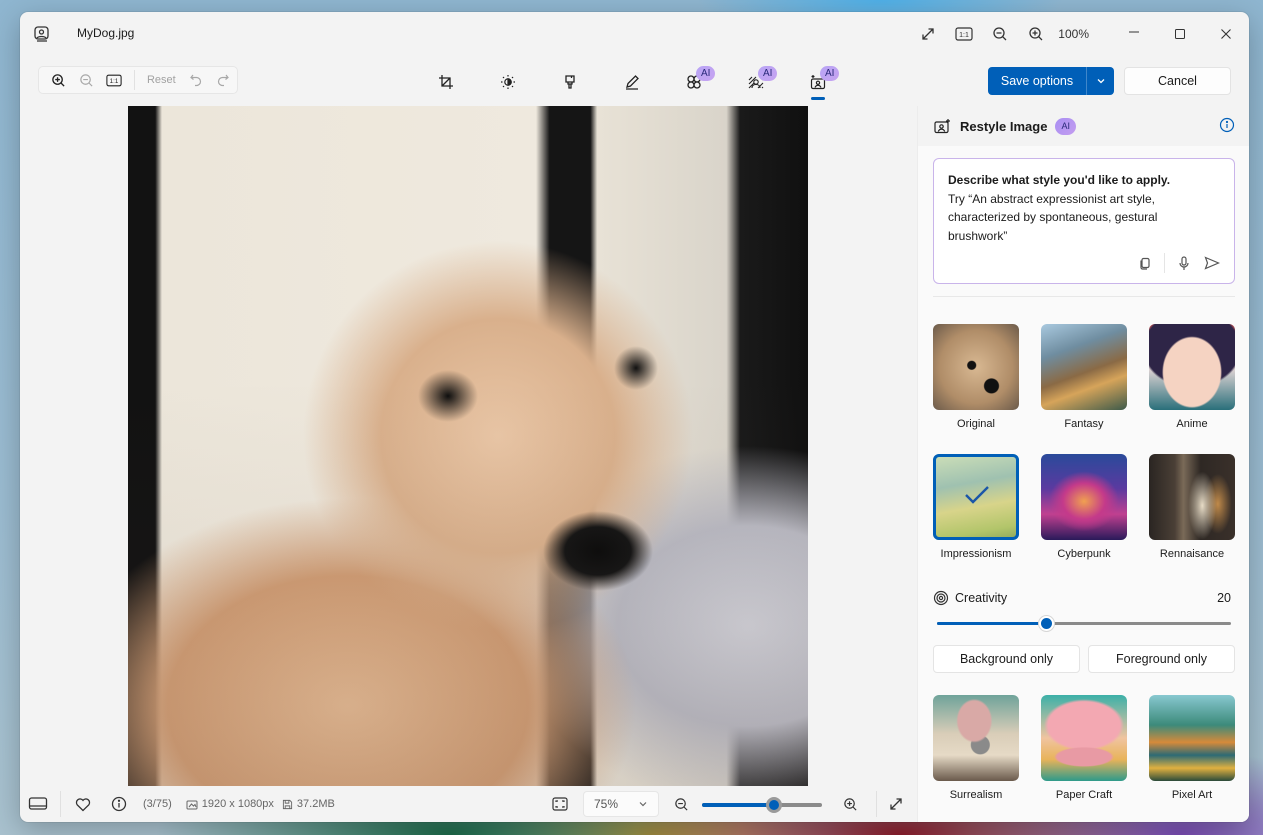 The height and width of the screenshot is (835, 1263). Describe the element at coordinates (1177, 81) in the screenshot. I see `cancel-button: Cancel` at that location.